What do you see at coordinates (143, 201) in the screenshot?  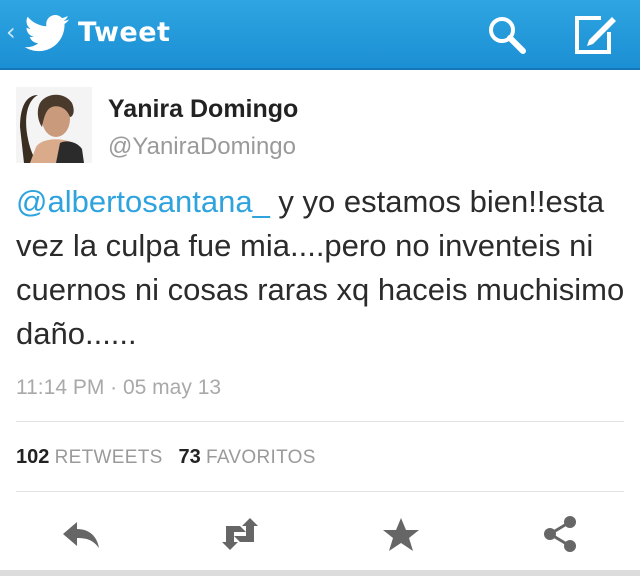 I see `mention-link: @albertosantana_` at bounding box center [143, 201].